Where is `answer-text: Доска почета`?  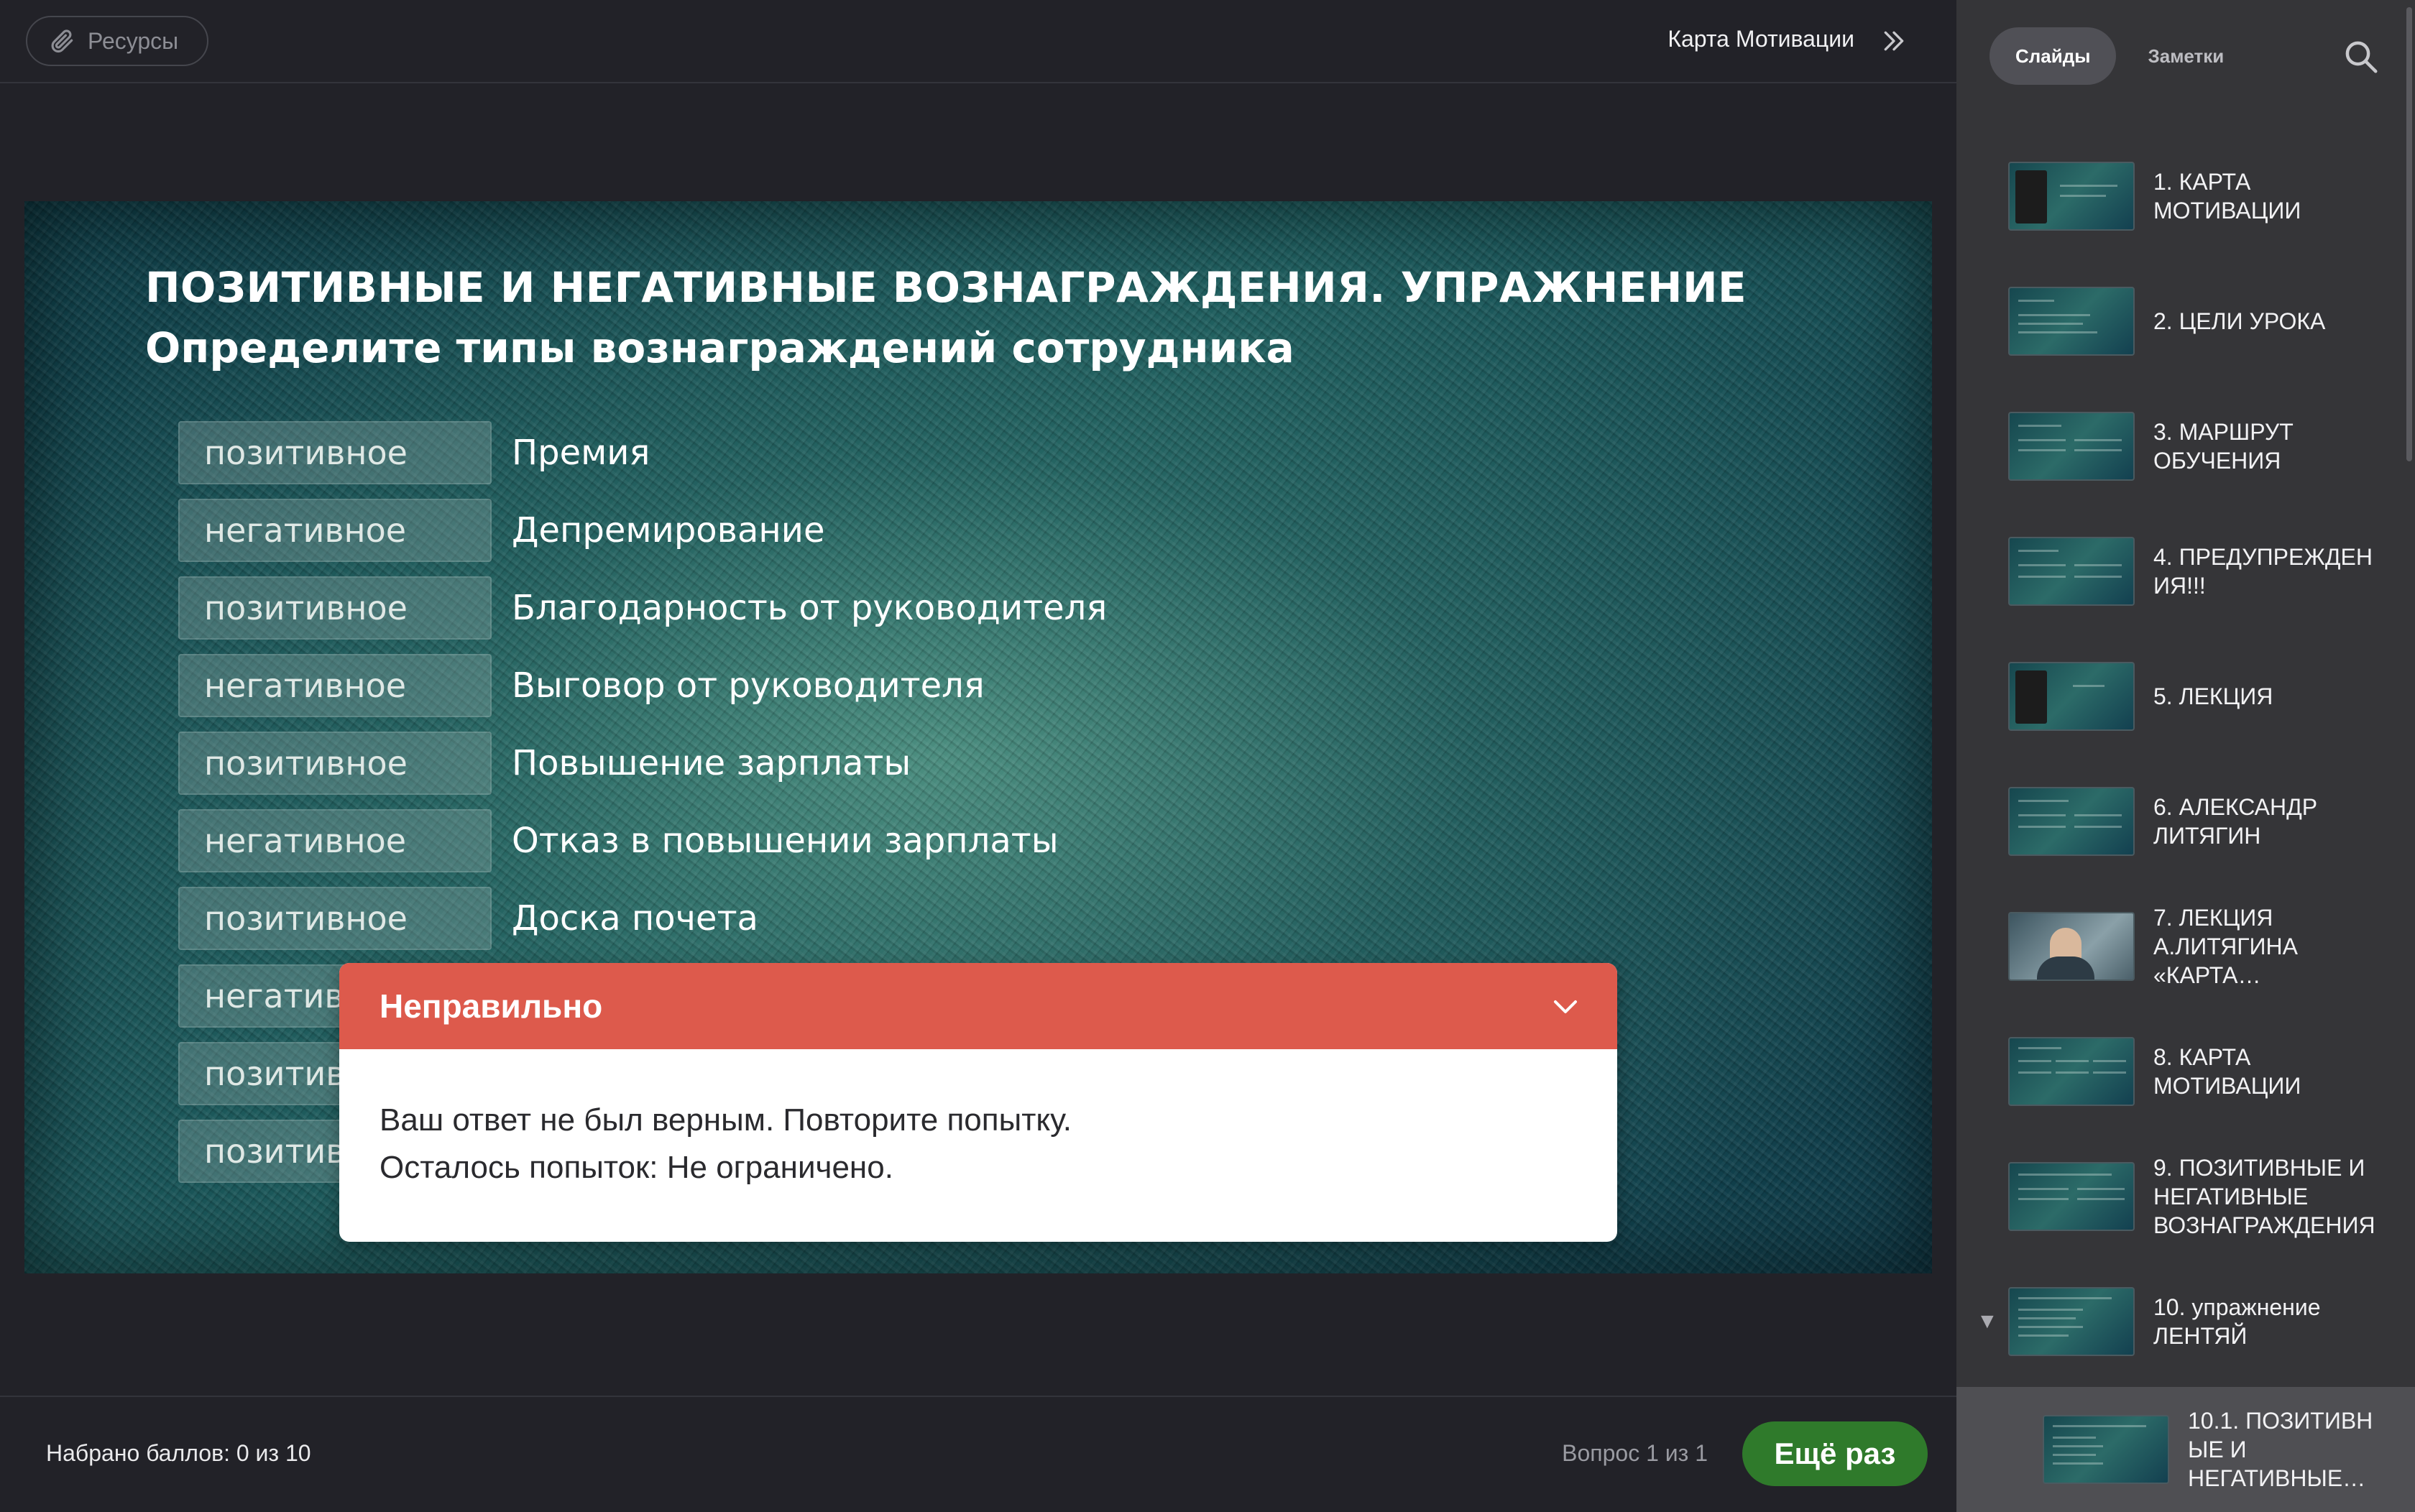
answer-text: Доска почета is located at coordinates (635, 918).